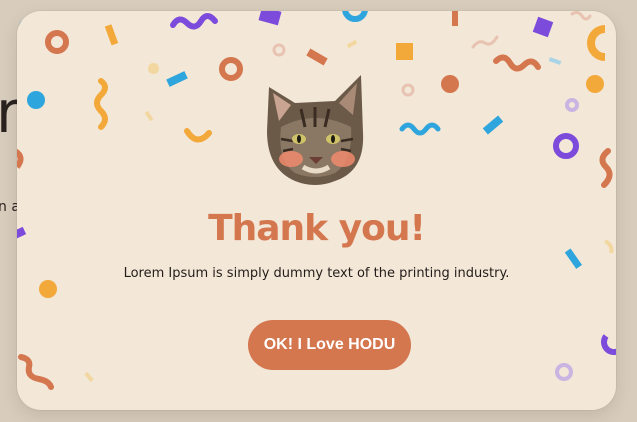  What do you see at coordinates (329, 345) in the screenshot?
I see `ok-button: OK! I Love HODU` at bounding box center [329, 345].